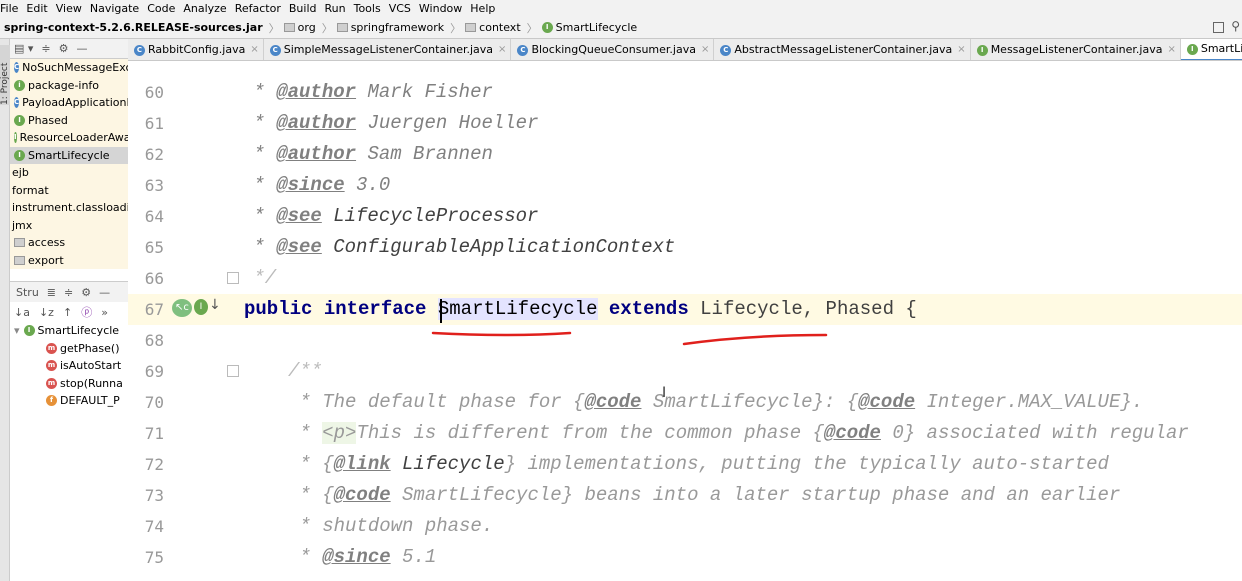 The width and height of the screenshot is (1242, 581). I want to click on tree-item-format: format, so click(69, 190).